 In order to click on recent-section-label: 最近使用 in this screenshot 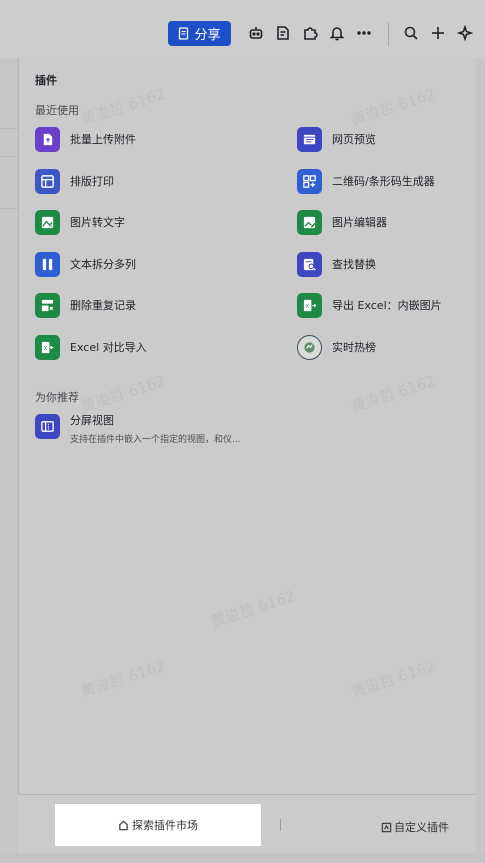, I will do `click(57, 110)`.